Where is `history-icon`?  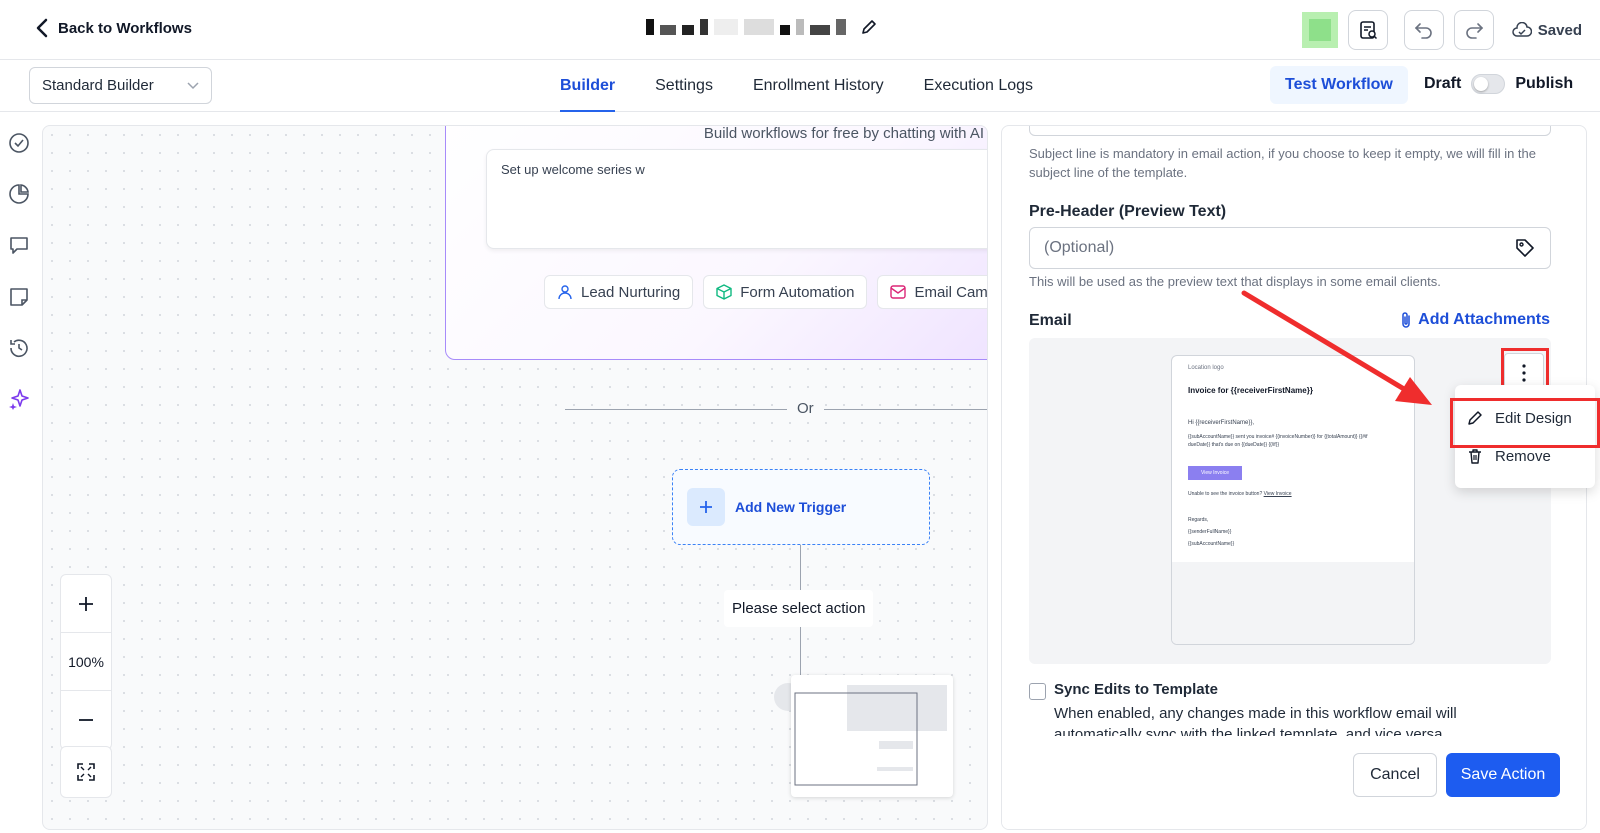
history-icon is located at coordinates (19, 348).